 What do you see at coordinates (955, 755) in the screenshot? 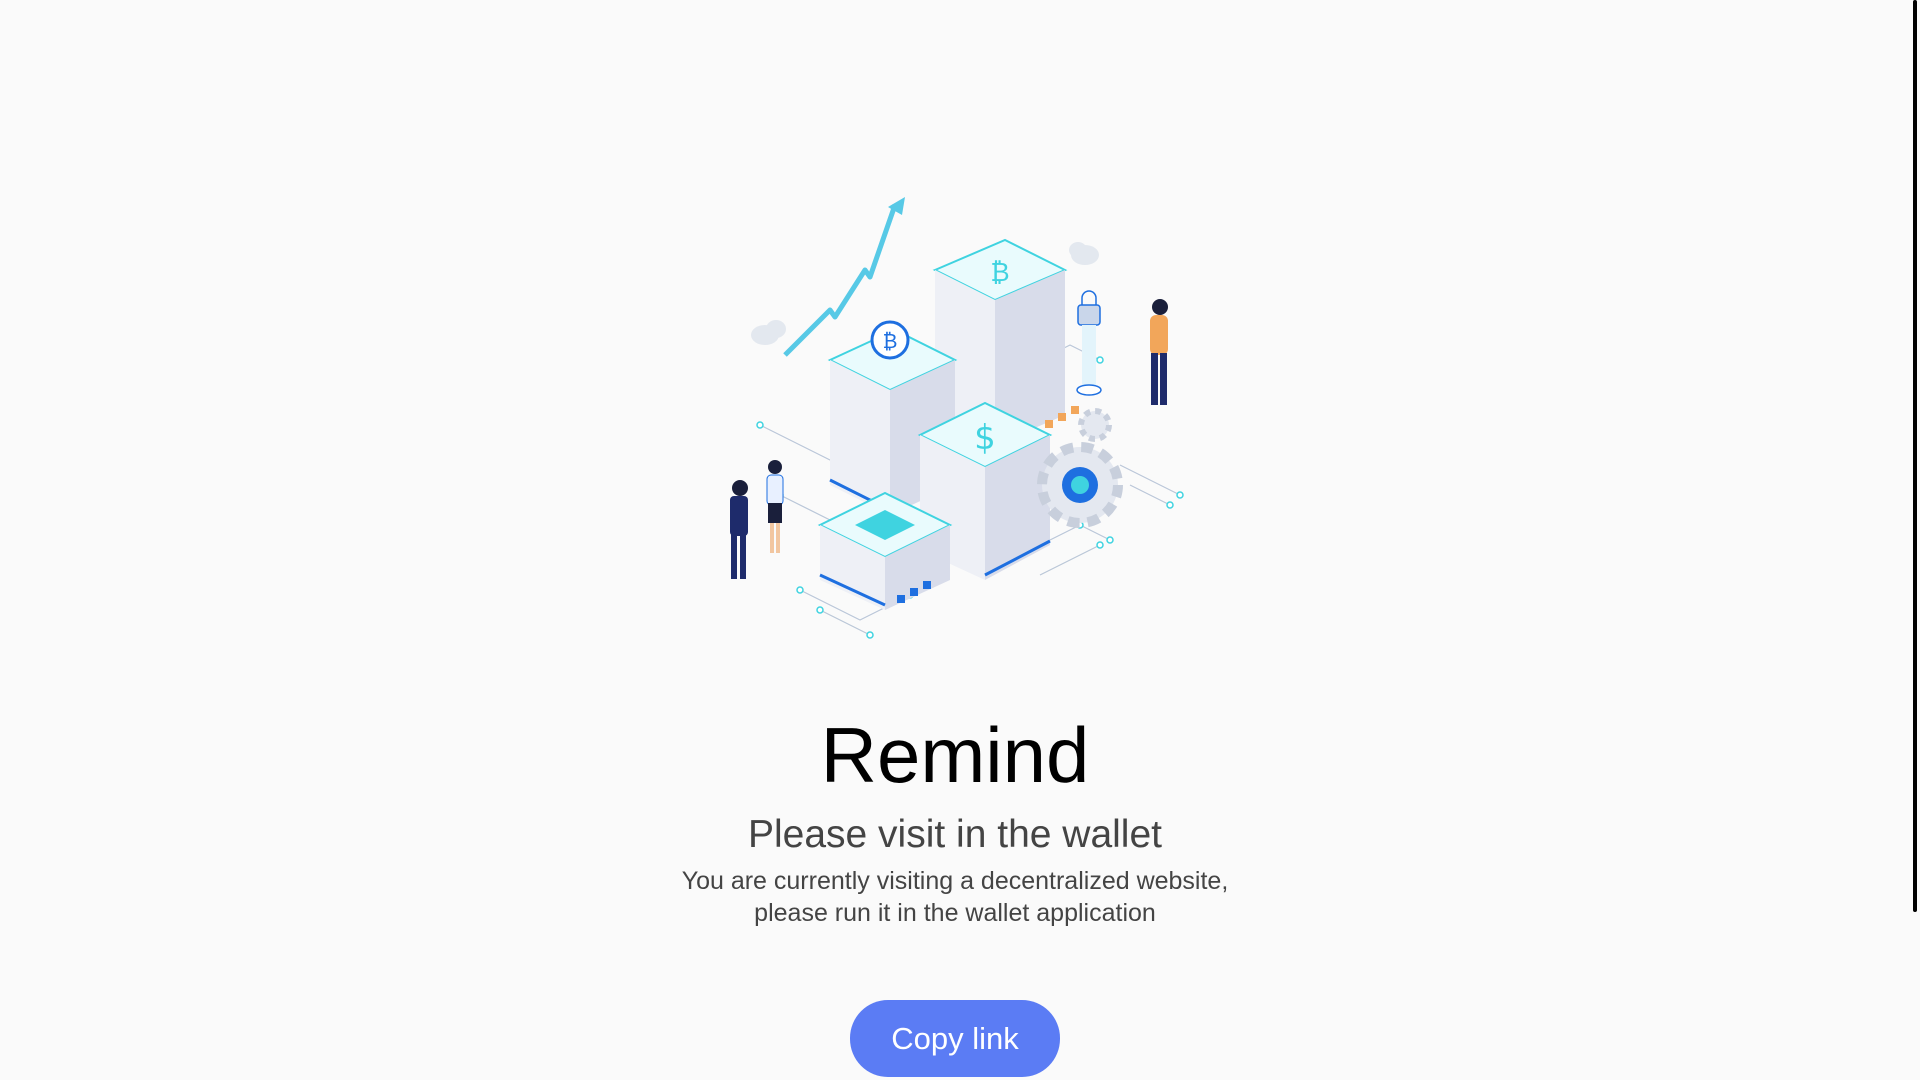
I see `page-title: Remind` at bounding box center [955, 755].